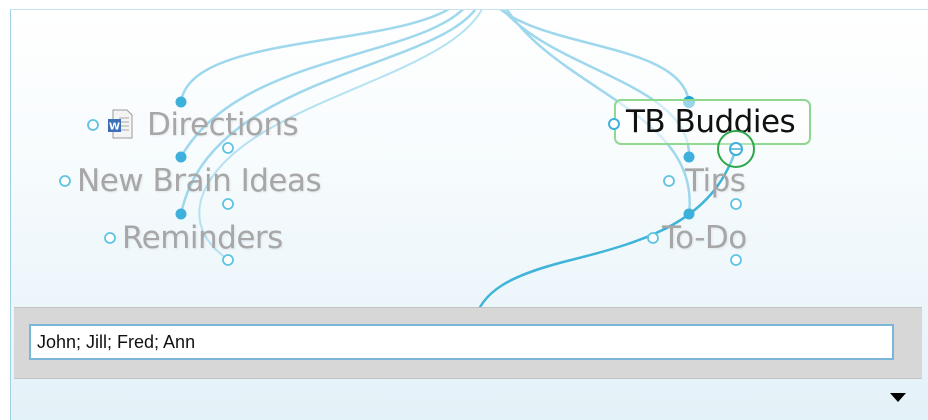 This screenshot has width=928, height=420. I want to click on thought-to-do: To-Do, so click(704, 238).